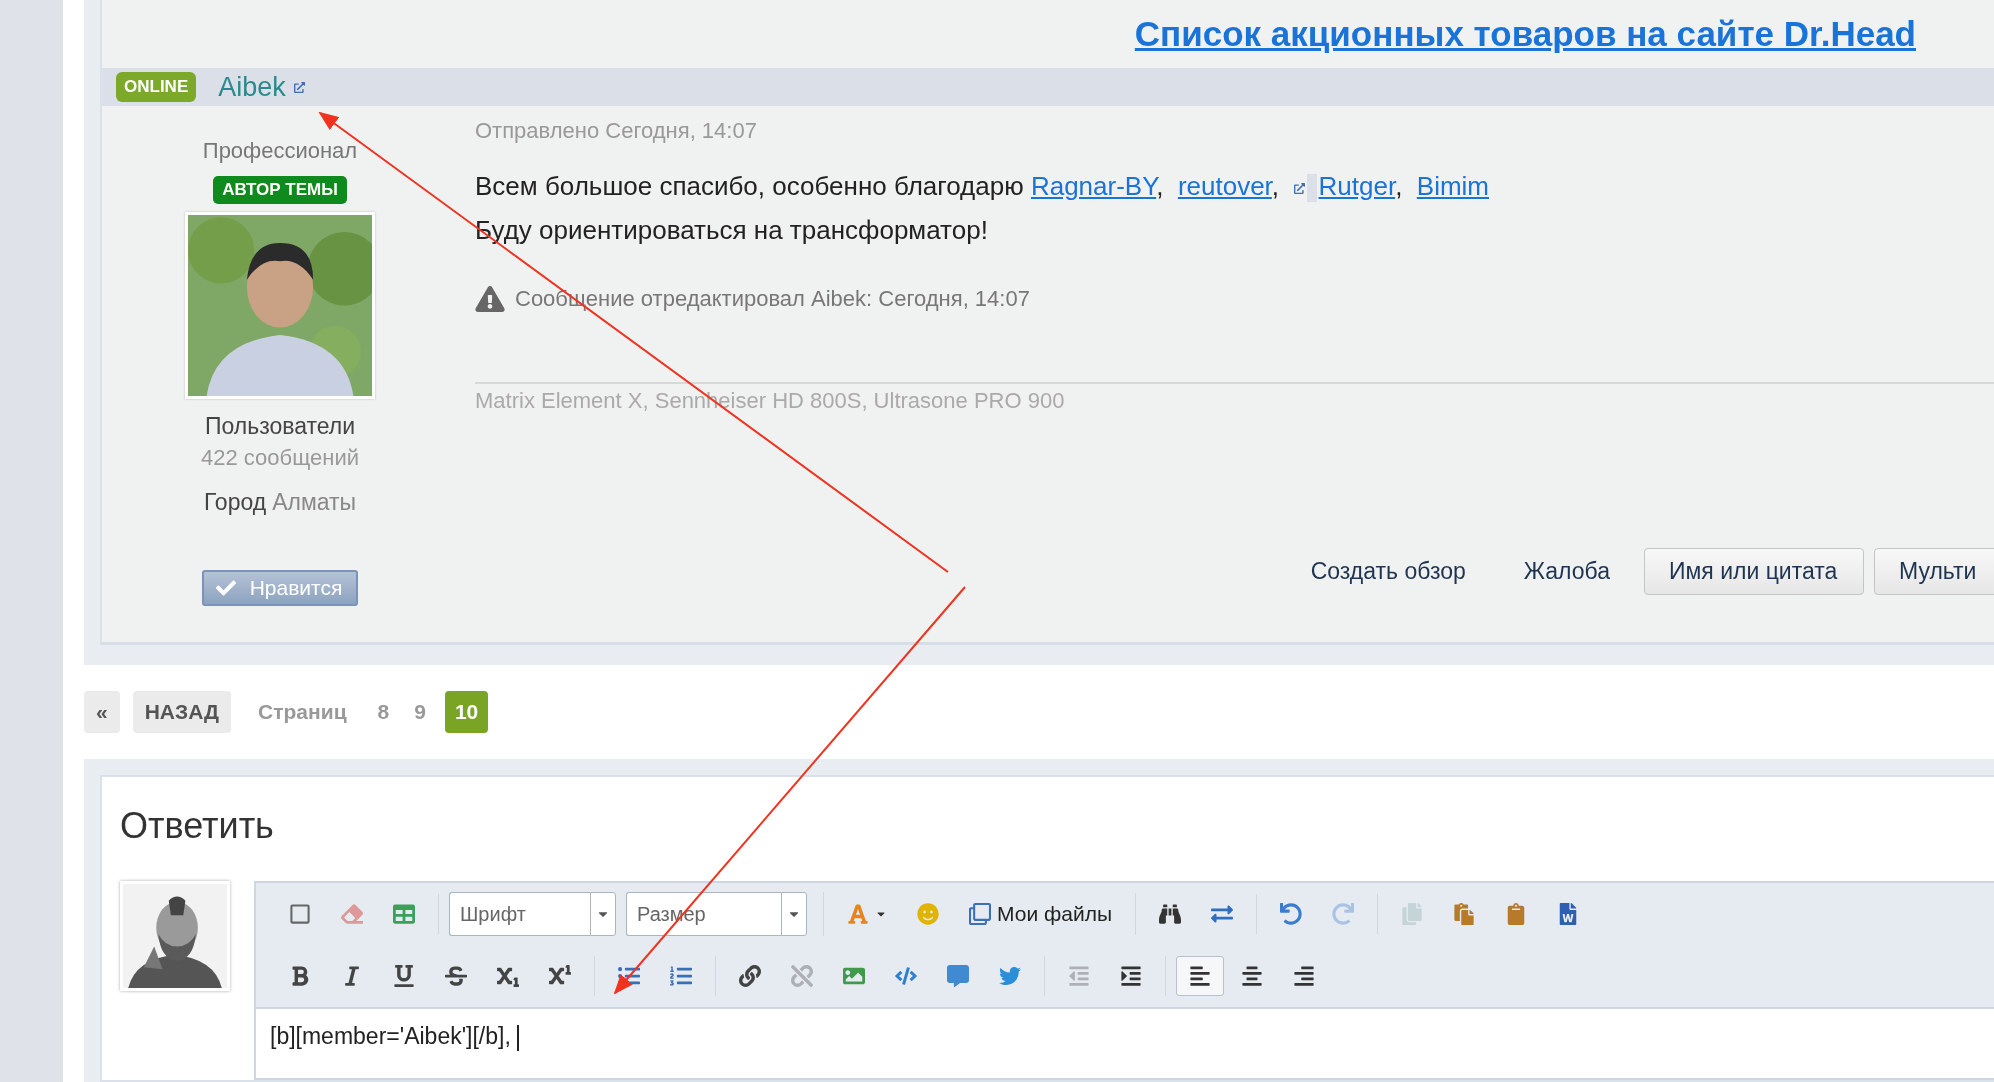 The width and height of the screenshot is (1994, 1082). Describe the element at coordinates (983, 187) in the screenshot. I see `message-text: Всем большое спасибо, особенно благодарю Ragnar-BY, reutover, Rutger, Bimim` at that location.